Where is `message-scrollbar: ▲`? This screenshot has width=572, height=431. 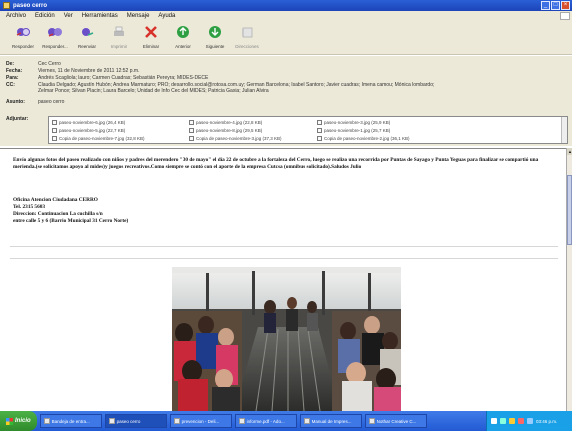 message-scrollbar: ▲ is located at coordinates (569, 279).